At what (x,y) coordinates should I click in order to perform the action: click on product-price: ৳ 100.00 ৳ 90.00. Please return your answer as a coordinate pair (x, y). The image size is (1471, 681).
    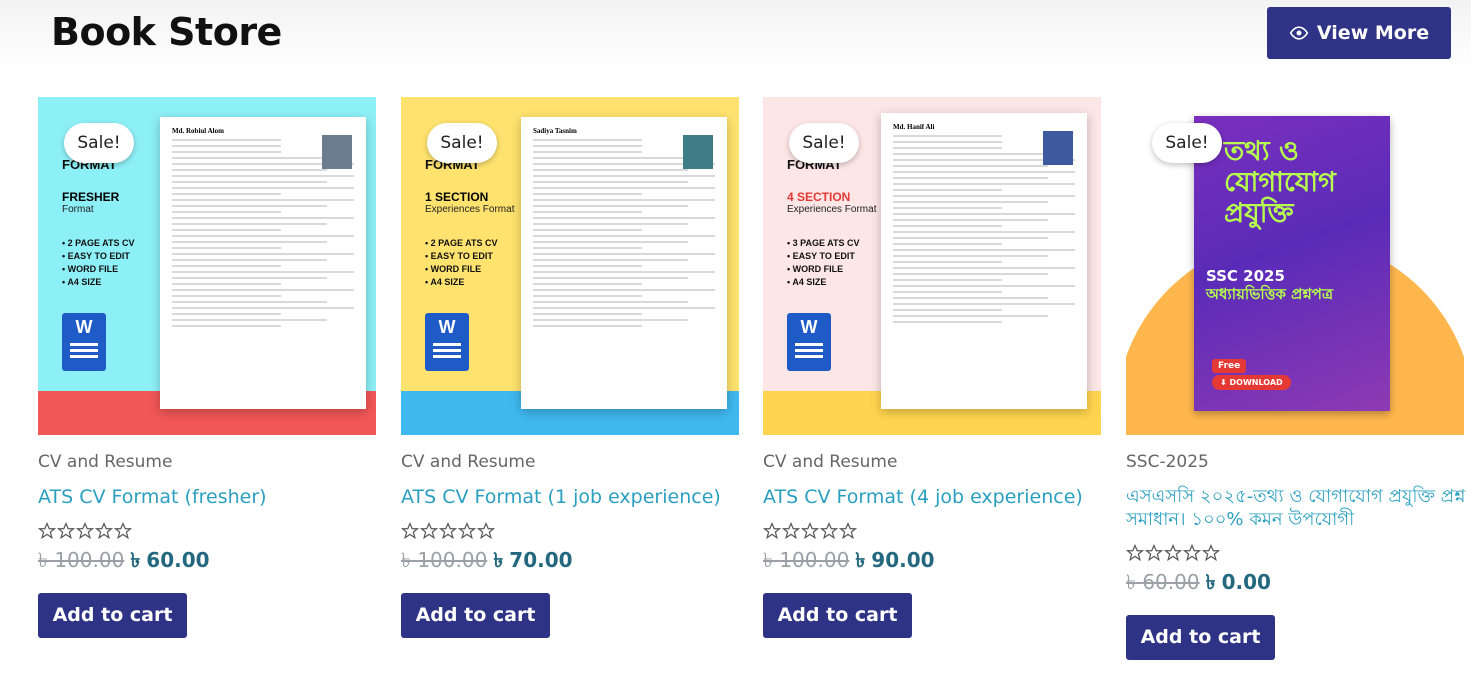
    Looking at the image, I should click on (932, 562).